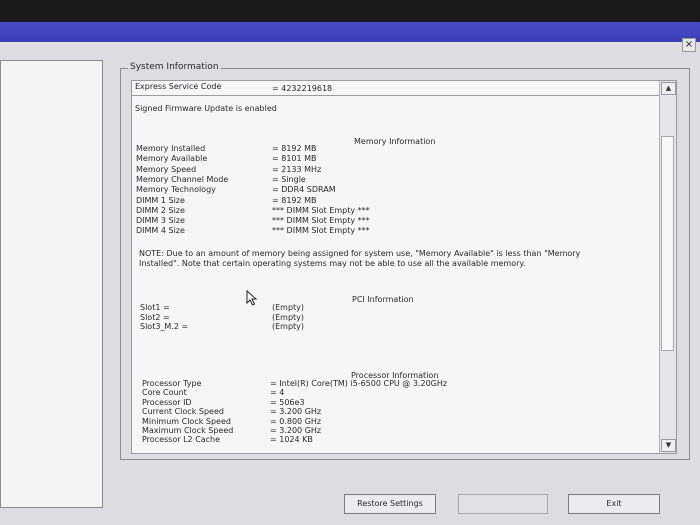 The height and width of the screenshot is (525, 700). Describe the element at coordinates (172, 159) in the screenshot. I see `row-label: Memory Available` at that location.